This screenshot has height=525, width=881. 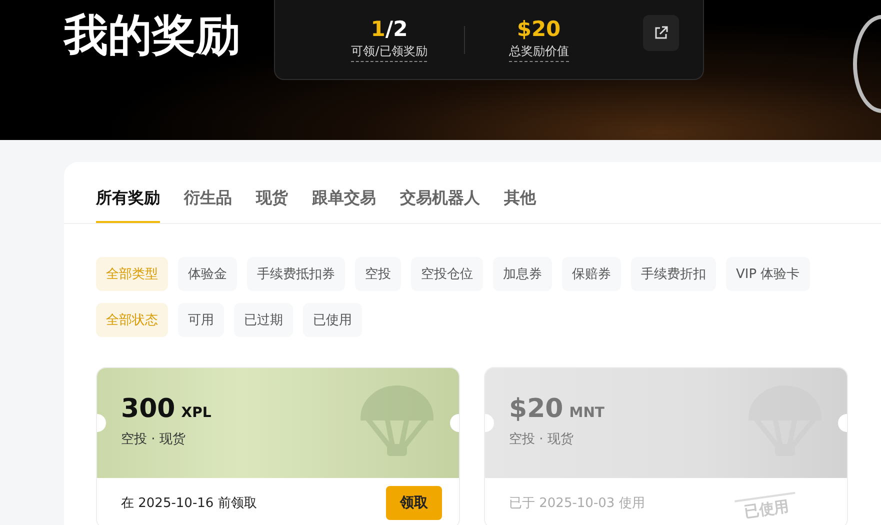 I want to click on stat-value: $20, so click(x=538, y=29).